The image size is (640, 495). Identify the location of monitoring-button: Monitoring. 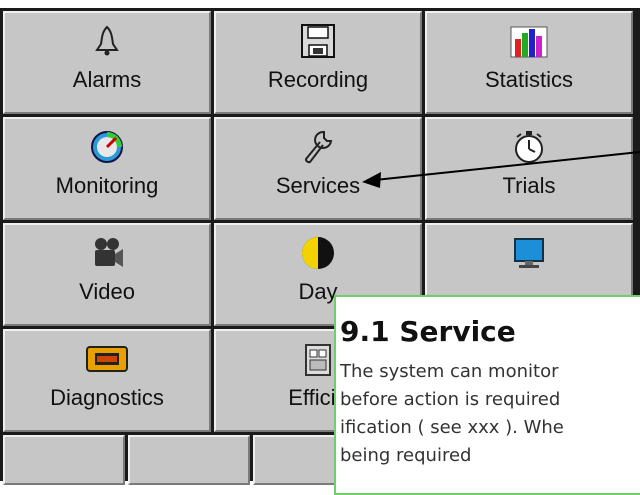
(107, 168).